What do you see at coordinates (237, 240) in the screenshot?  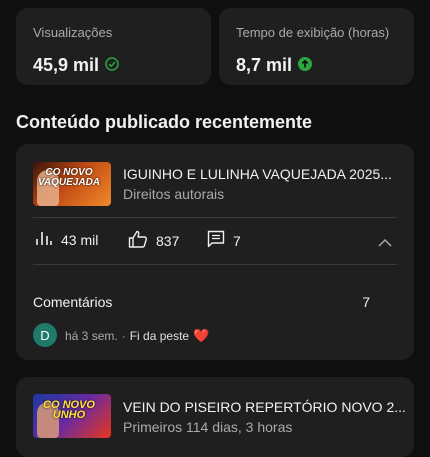 I see `comments-count-metric: 7` at bounding box center [237, 240].